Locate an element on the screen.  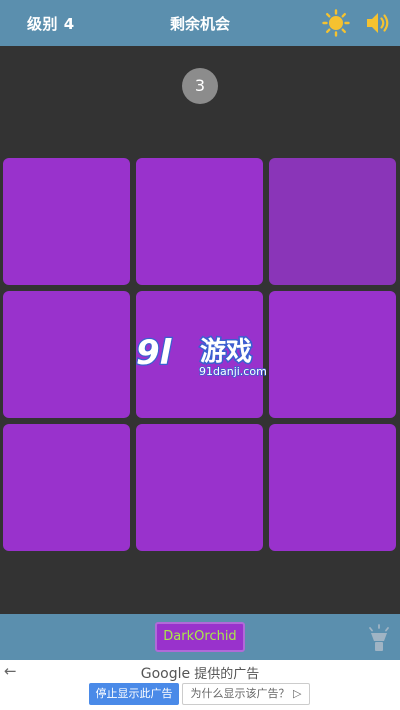
site-watermark: 9l 游戏 91danji.com is located at coordinates (201, 354).